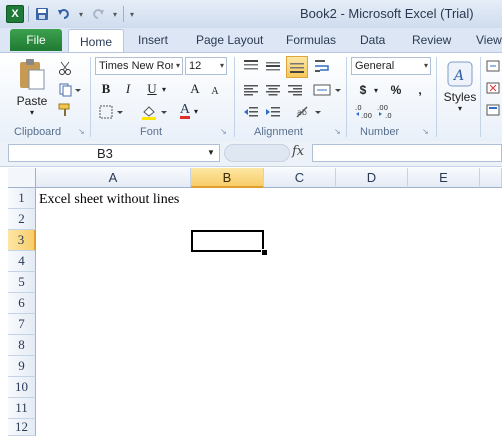 This screenshot has height=436, width=502. I want to click on fill-handle, so click(264, 252).